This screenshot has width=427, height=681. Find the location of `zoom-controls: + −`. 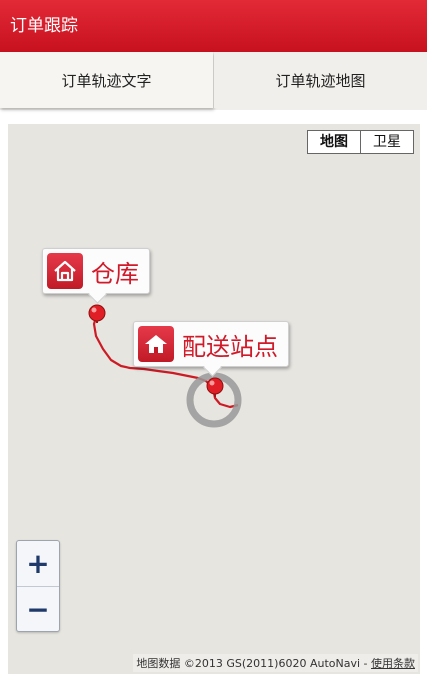

zoom-controls: + − is located at coordinates (38, 586).